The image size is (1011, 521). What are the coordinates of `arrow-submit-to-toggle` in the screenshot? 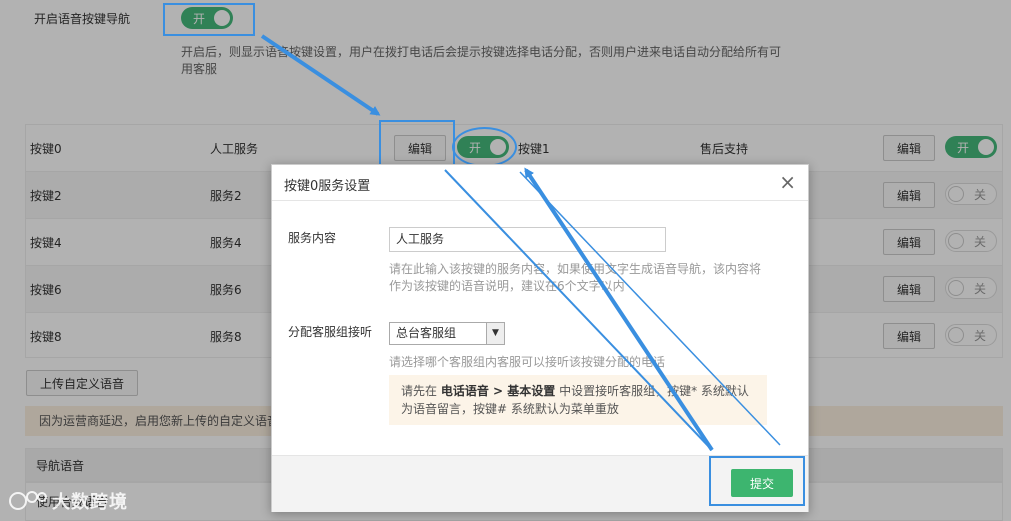 It's located at (619, 309).